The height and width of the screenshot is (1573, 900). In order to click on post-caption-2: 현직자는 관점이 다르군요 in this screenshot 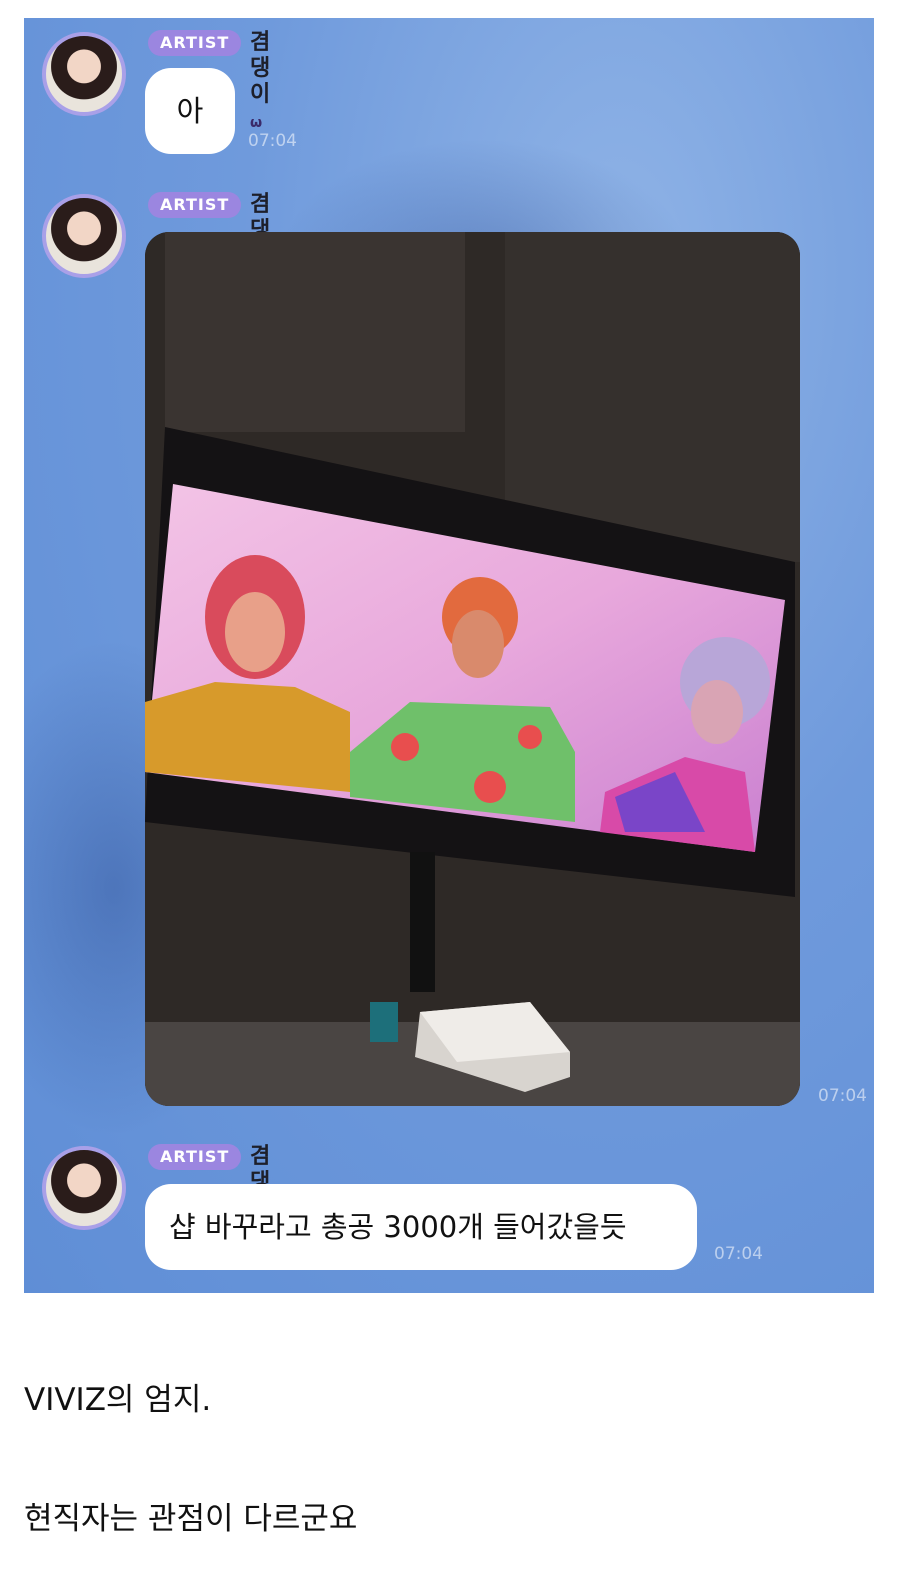, I will do `click(191, 1519)`.